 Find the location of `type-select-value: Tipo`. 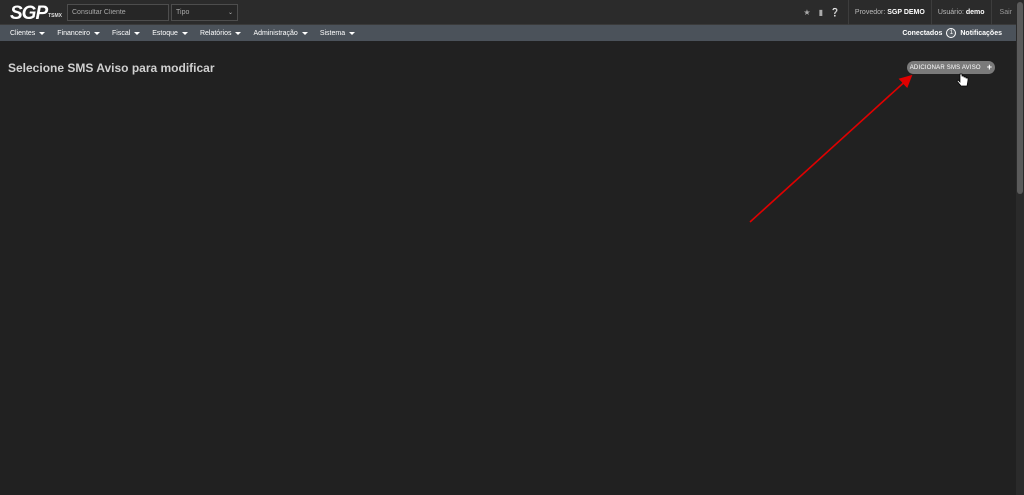

type-select-value: Tipo is located at coordinates (183, 12).